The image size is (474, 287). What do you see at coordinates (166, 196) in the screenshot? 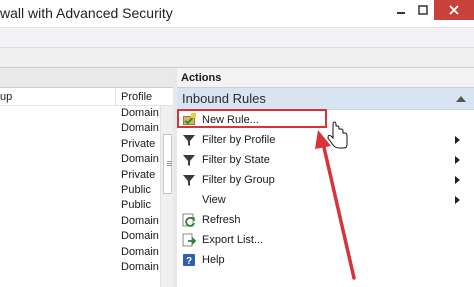
I see `vertical-scrollbar` at bounding box center [166, 196].